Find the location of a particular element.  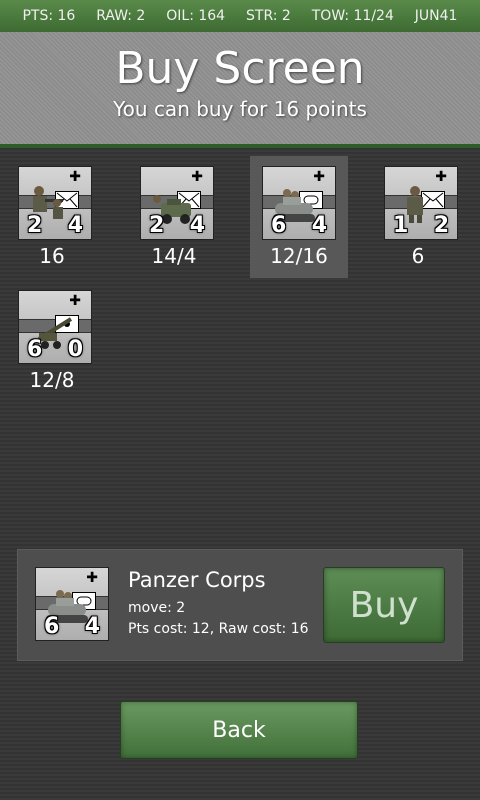

unit-cost: 12/8 is located at coordinates (52, 380).